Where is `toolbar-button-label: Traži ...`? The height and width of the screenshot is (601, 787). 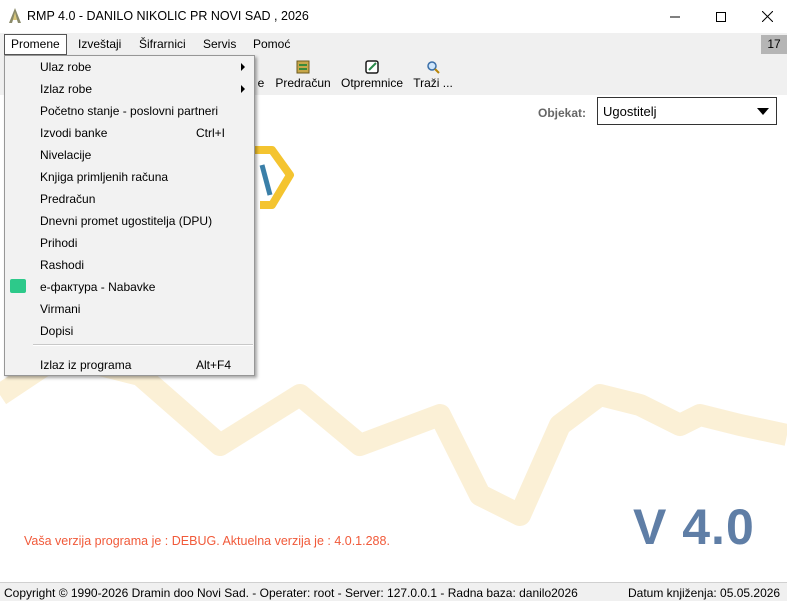 toolbar-button-label: Traži ... is located at coordinates (433, 83).